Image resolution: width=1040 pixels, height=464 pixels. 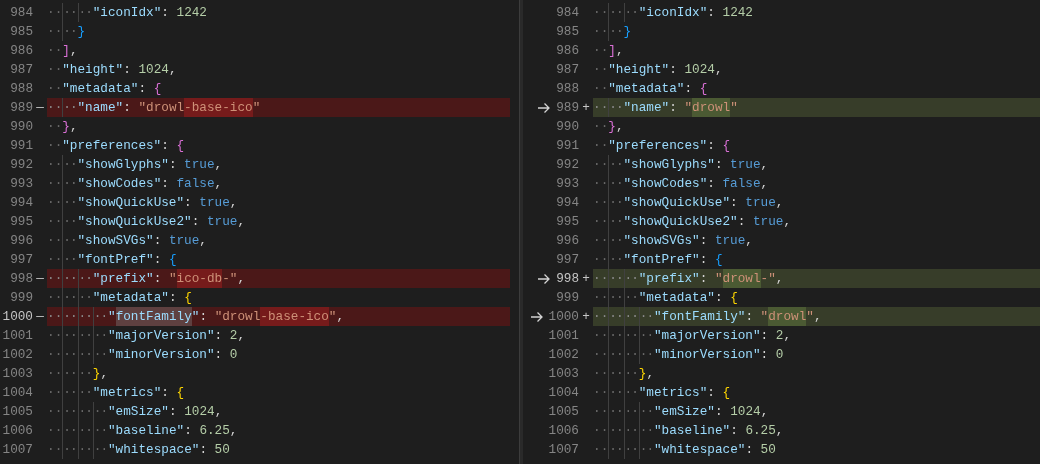 What do you see at coordinates (154, 107) in the screenshot?
I see `code-text: ····"name": "drowl-base-ico"` at bounding box center [154, 107].